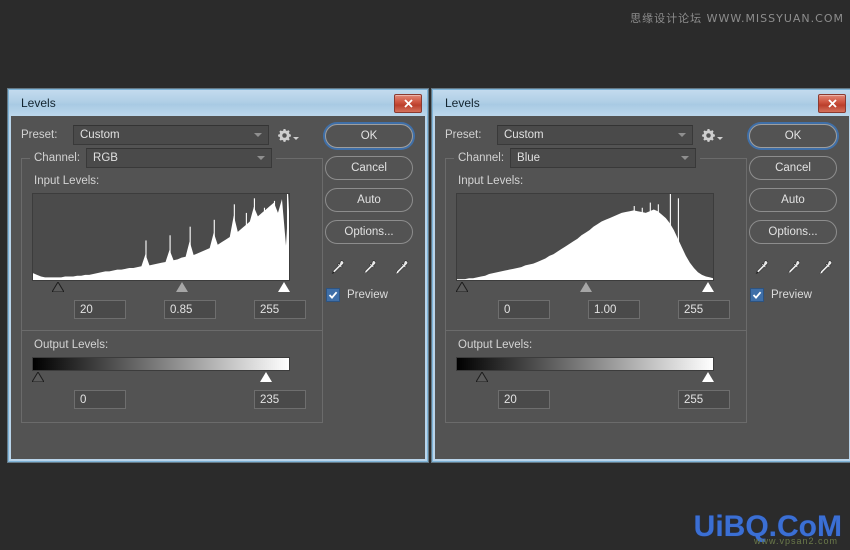  Describe the element at coordinates (462, 103) in the screenshot. I see `window-title: Levels` at that location.